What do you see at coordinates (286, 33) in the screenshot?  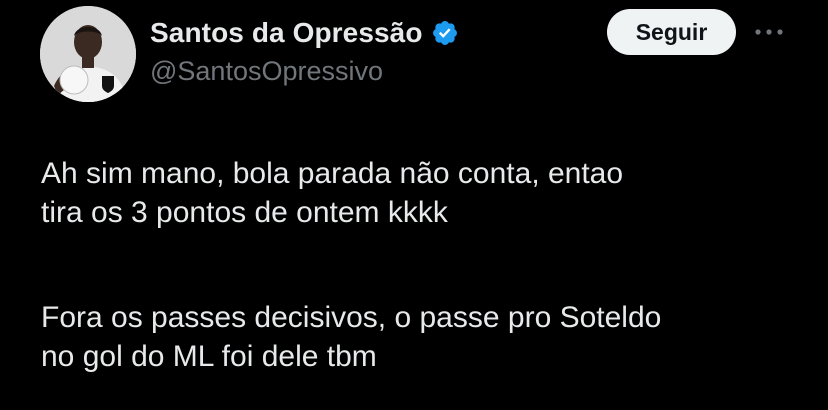 I see `display-name: Santos da Opressão` at bounding box center [286, 33].